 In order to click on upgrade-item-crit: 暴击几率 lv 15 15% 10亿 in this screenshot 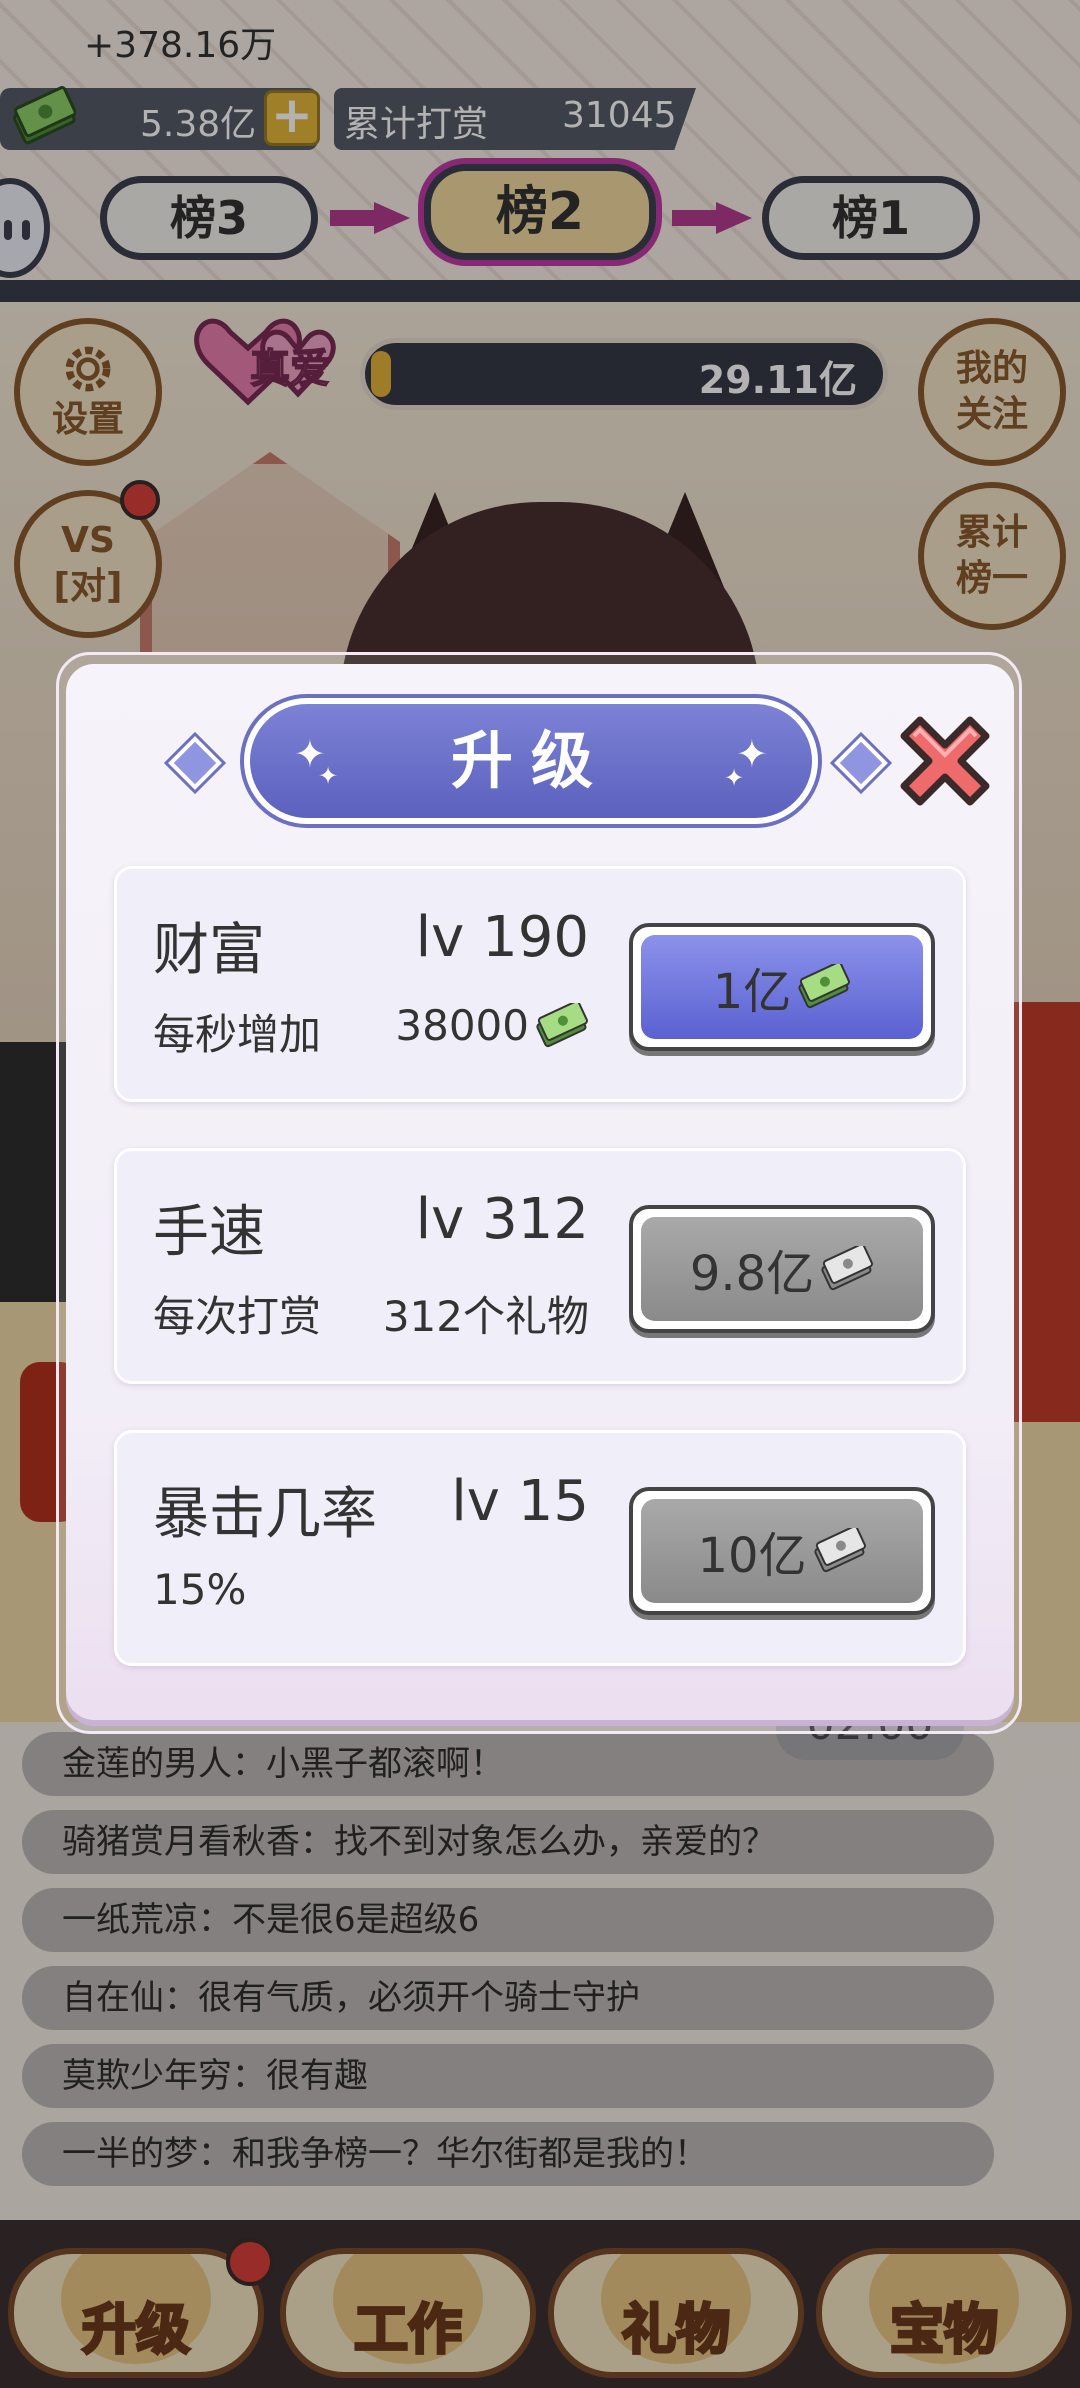, I will do `click(540, 1548)`.